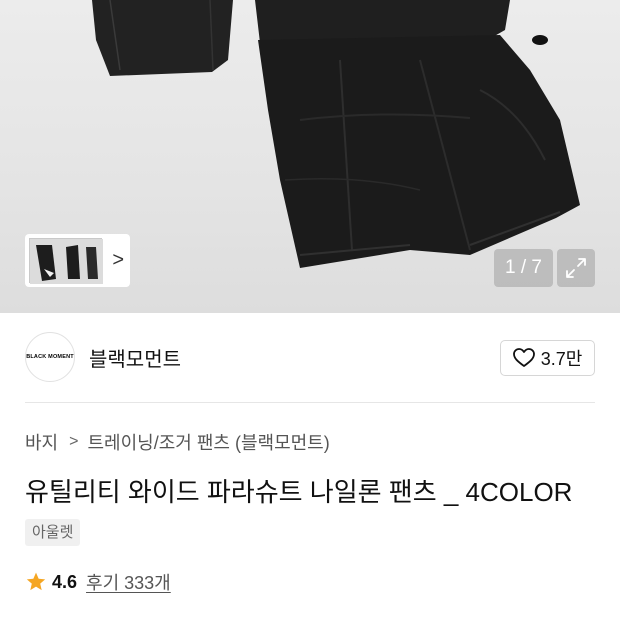 This screenshot has height=620, width=620. I want to click on brand-row: BLACK MOMENT 블랙모먼트 3.7만, so click(310, 358).